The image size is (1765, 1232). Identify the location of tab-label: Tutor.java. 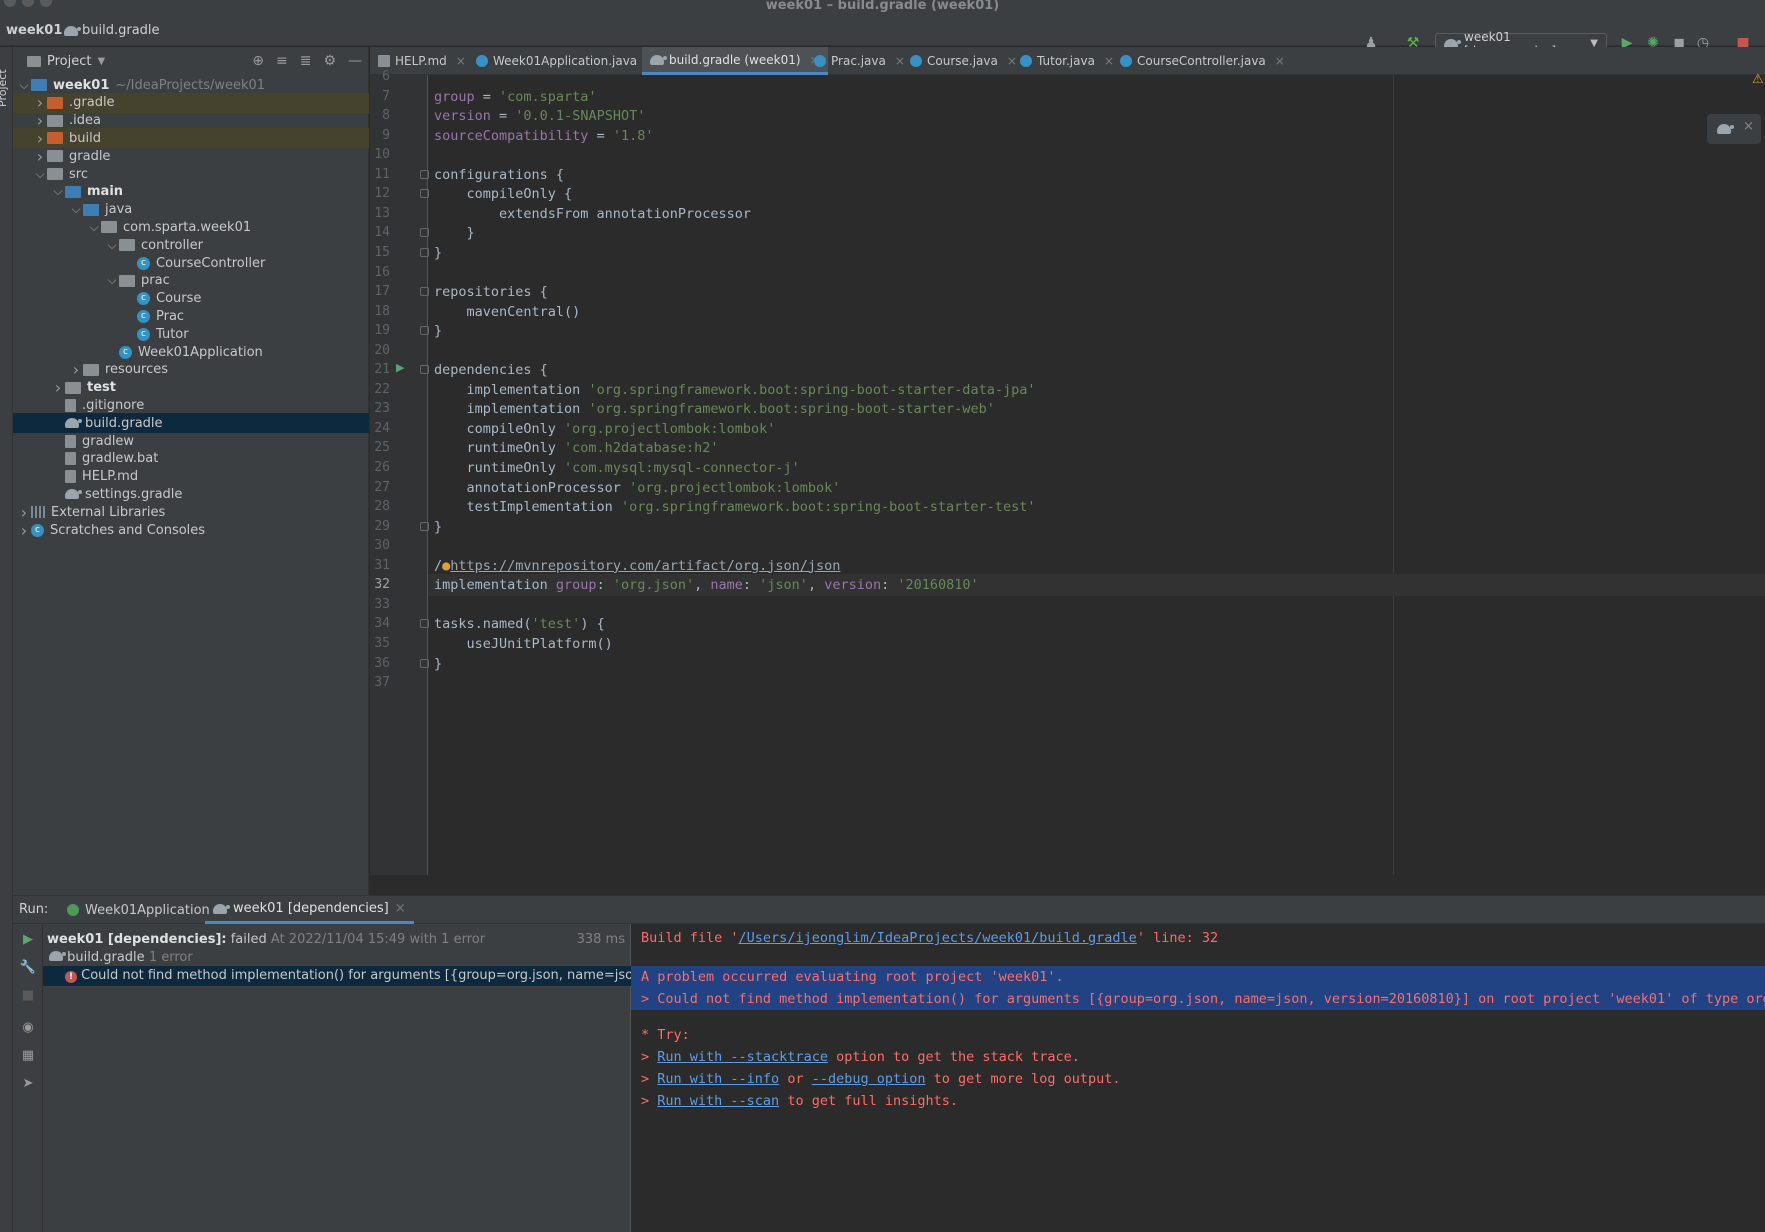
(1066, 61).